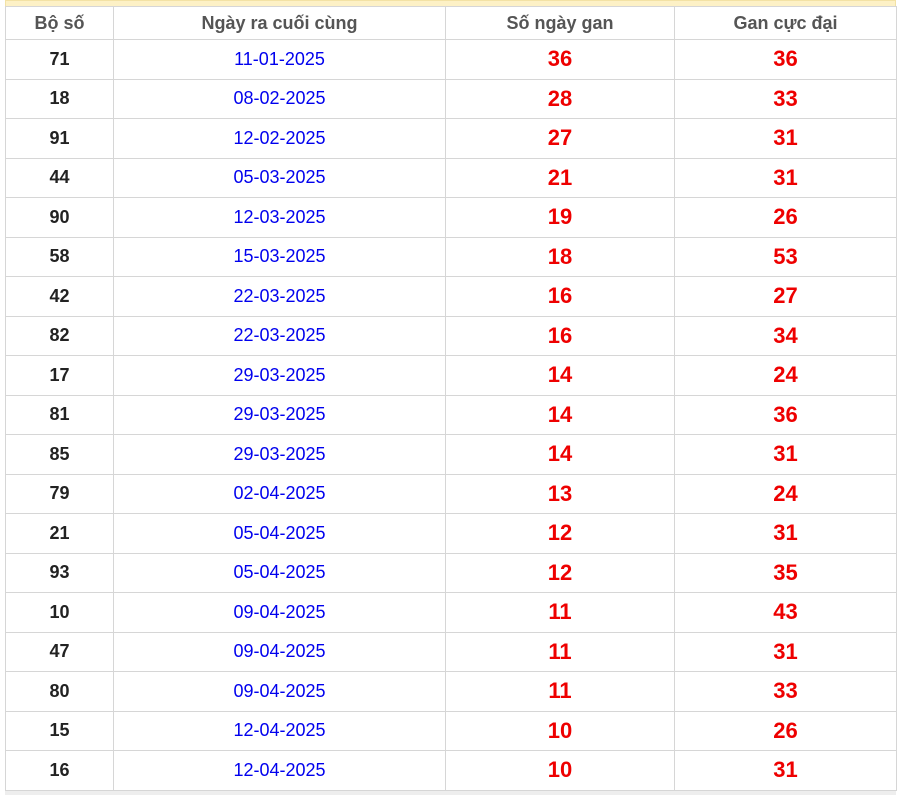 This screenshot has width=905, height=796. Describe the element at coordinates (279, 23) in the screenshot. I see `header-ngay-ra-cuoi-cung: Ngày ra cuối cùng` at that location.